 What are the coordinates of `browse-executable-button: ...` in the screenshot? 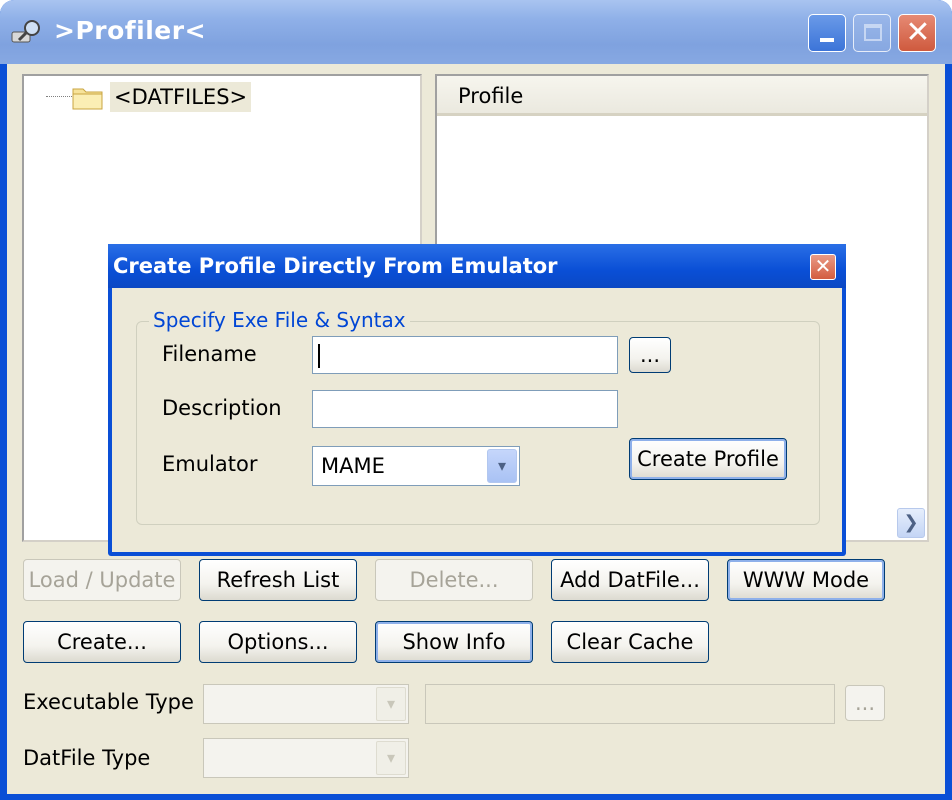 It's located at (865, 703).